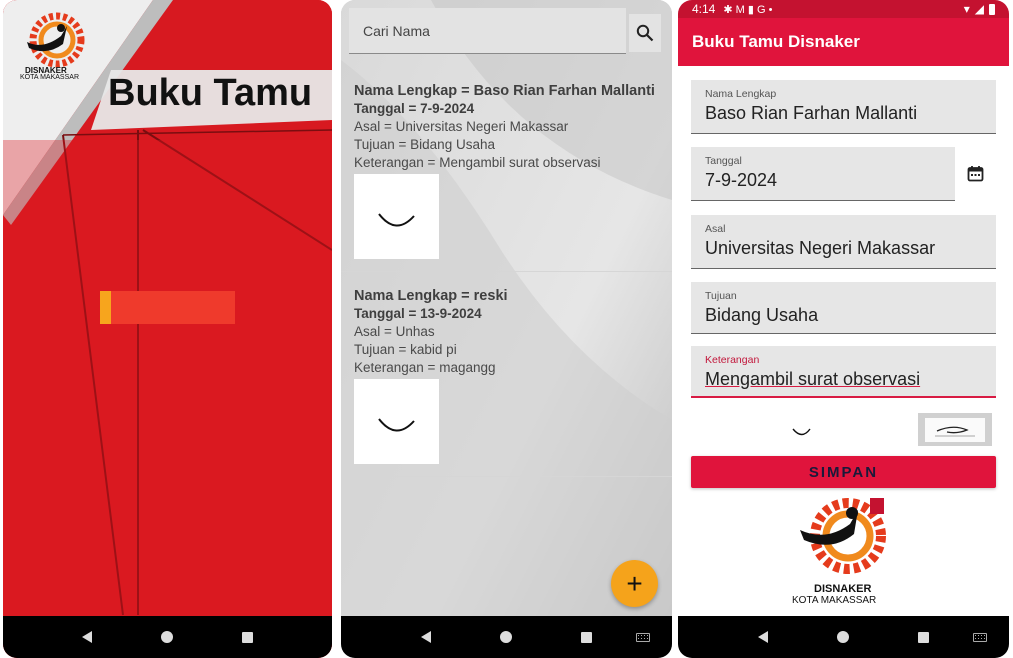 This screenshot has height=658, width=1013. What do you see at coordinates (425, 367) in the screenshot?
I see `entry-note: Keterangan = magangg` at bounding box center [425, 367].